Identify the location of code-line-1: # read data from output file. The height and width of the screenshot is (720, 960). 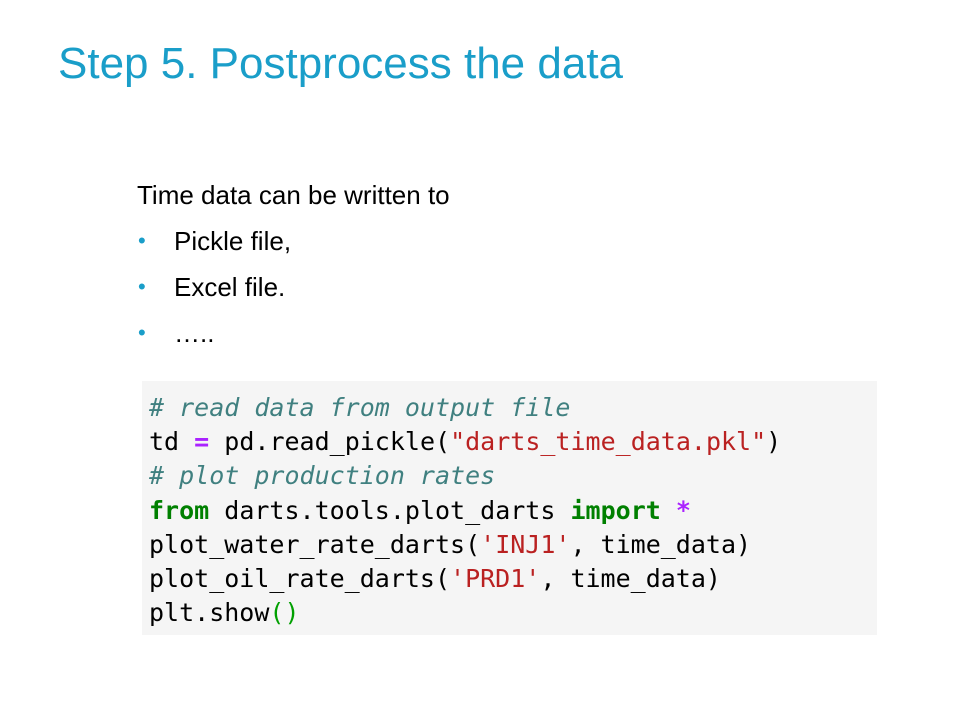
(513, 408).